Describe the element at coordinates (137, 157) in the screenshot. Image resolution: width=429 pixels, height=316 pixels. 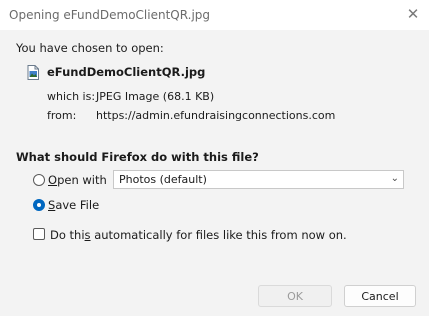
I see `action-question: What should Firefox do with this file?` at that location.